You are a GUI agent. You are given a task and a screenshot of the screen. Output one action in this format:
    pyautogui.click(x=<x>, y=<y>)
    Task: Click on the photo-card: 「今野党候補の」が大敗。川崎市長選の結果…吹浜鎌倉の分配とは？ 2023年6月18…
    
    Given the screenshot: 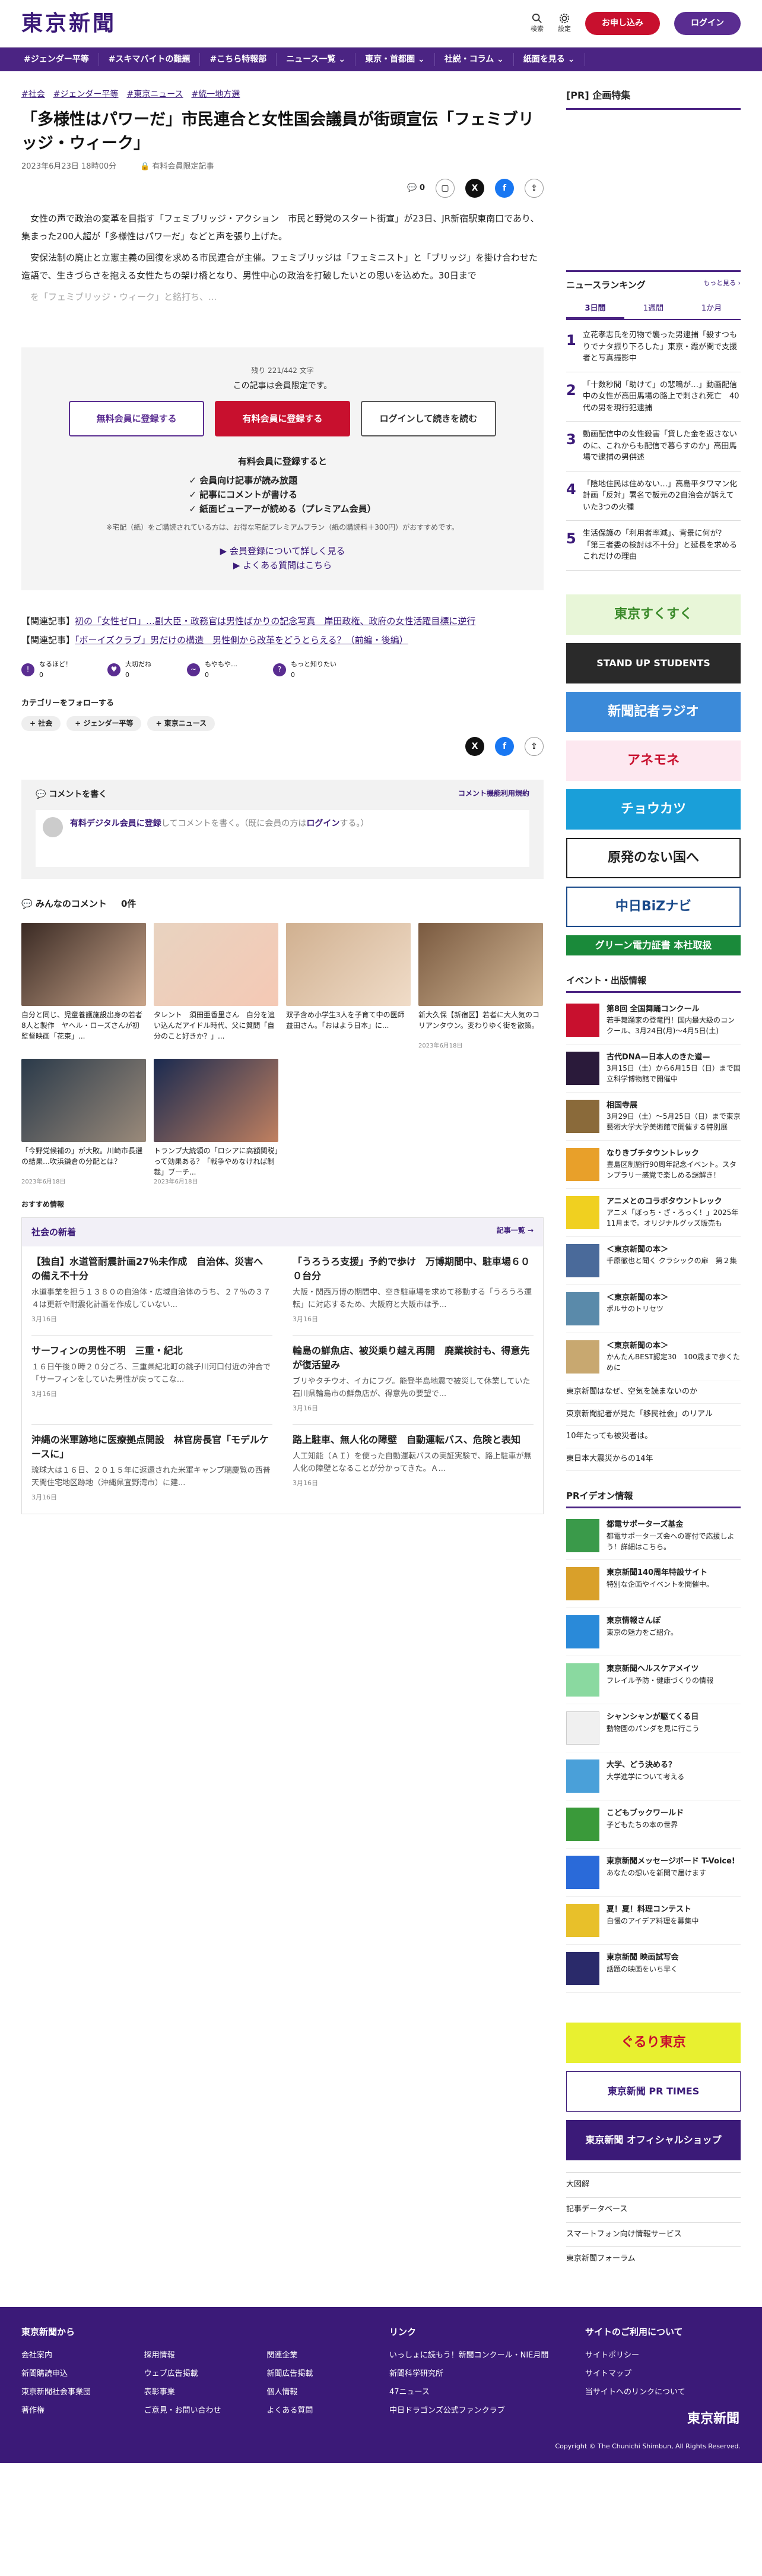 What is the action you would take?
    pyautogui.click(x=83, y=1122)
    